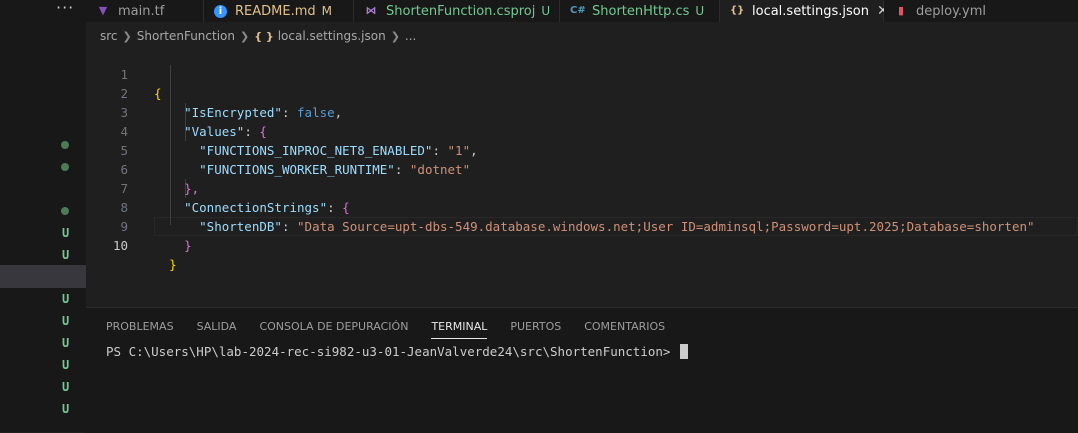 This screenshot has height=433, width=1078. I want to click on tab-label: deploy.yml, so click(951, 11).